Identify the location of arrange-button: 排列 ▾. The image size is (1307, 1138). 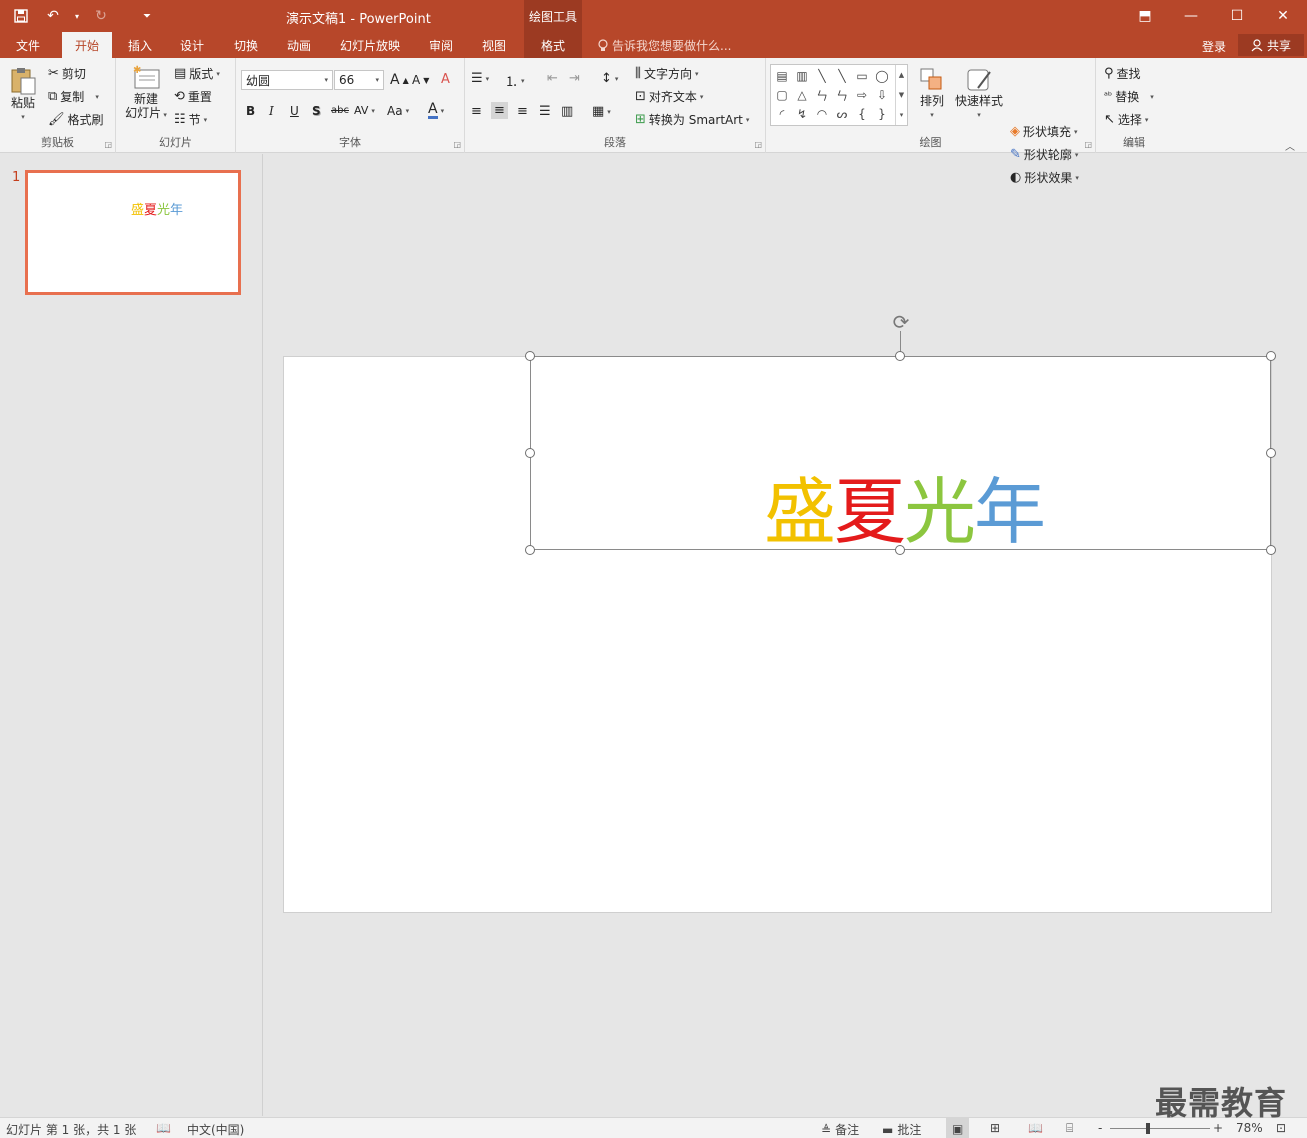
(932, 94).